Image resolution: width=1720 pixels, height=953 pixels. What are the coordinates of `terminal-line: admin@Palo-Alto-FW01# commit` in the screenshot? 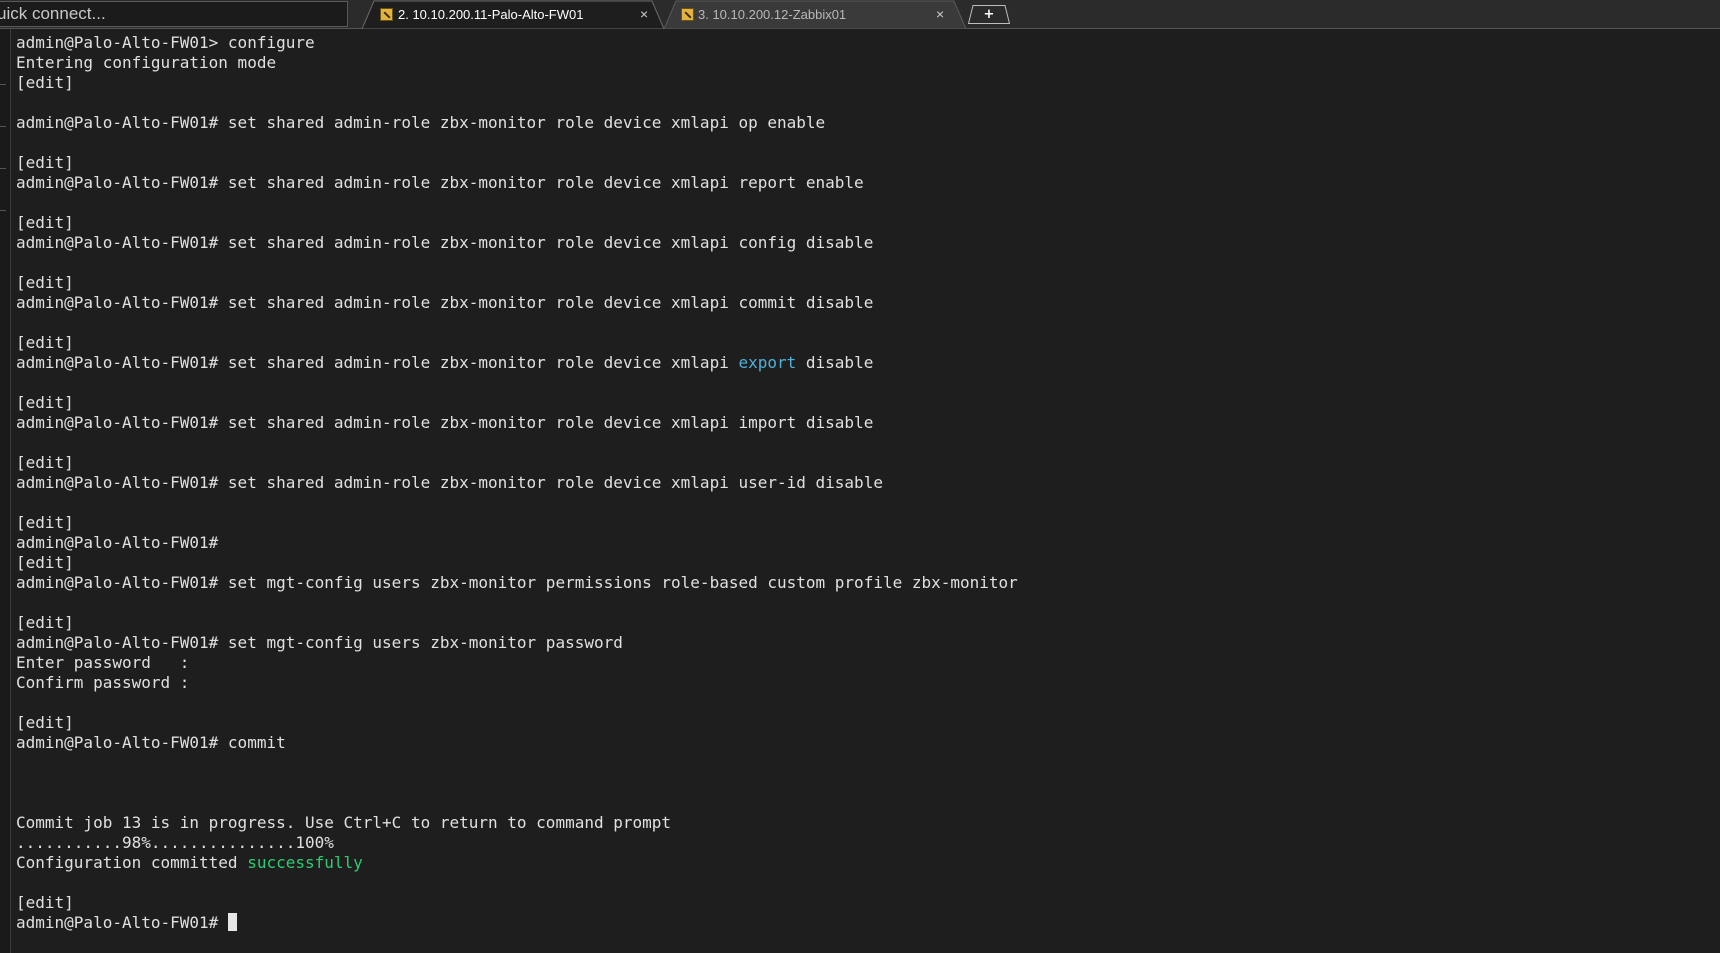 It's located at (151, 742).